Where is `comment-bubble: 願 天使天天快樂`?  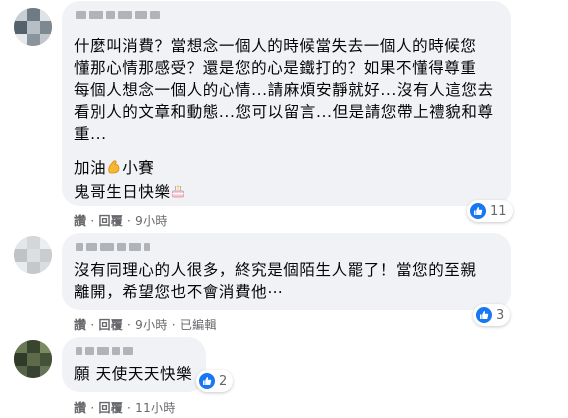
comment-bubble: 願 天使天天快樂 is located at coordinates (134, 364).